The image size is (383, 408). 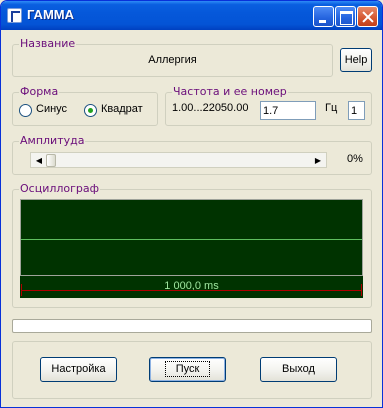 I want to click on frequency-group-label: Частота и ее номер, so click(x=230, y=92).